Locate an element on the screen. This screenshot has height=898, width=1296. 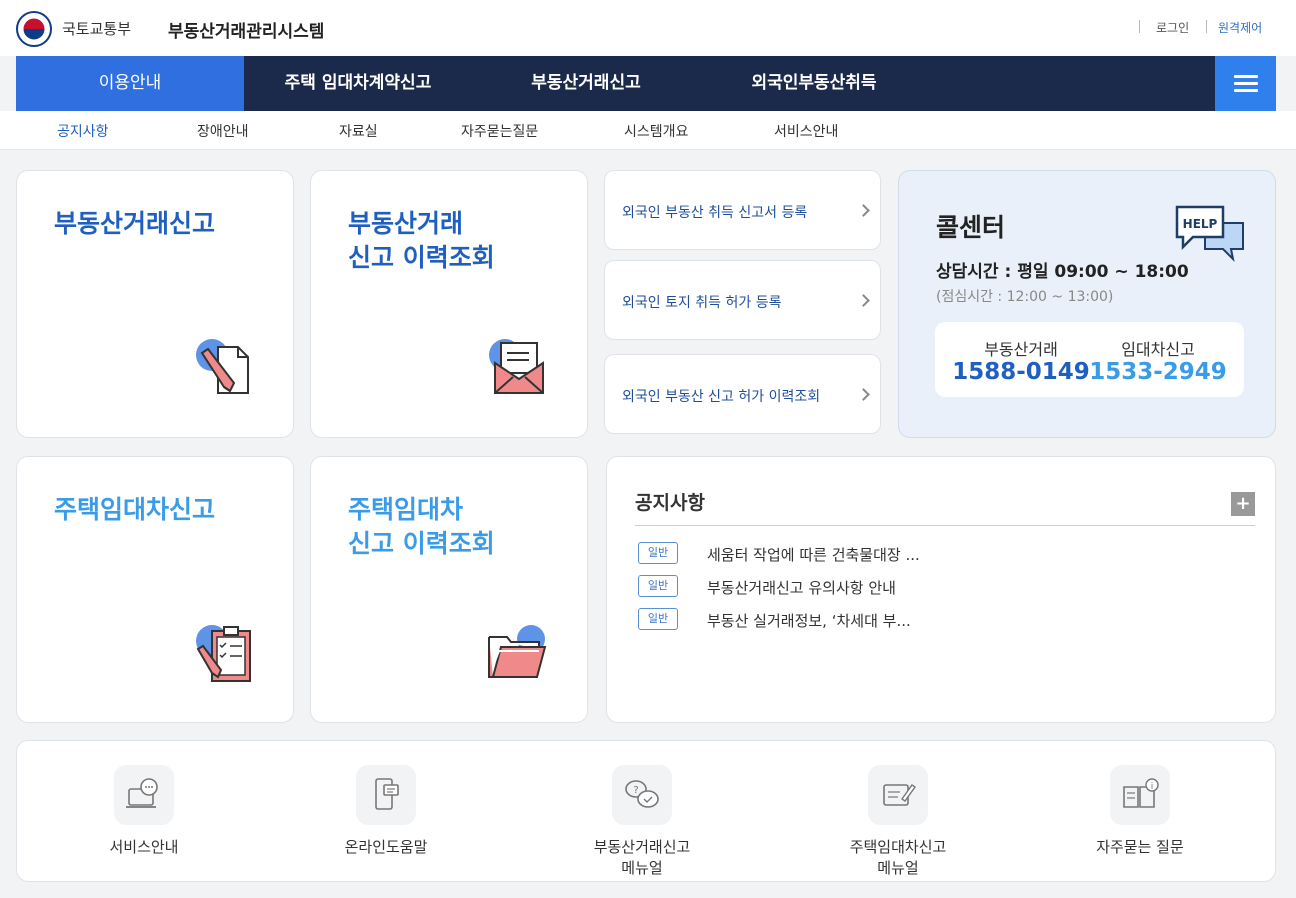
hamburger-menu-icon is located at coordinates (1245, 83).